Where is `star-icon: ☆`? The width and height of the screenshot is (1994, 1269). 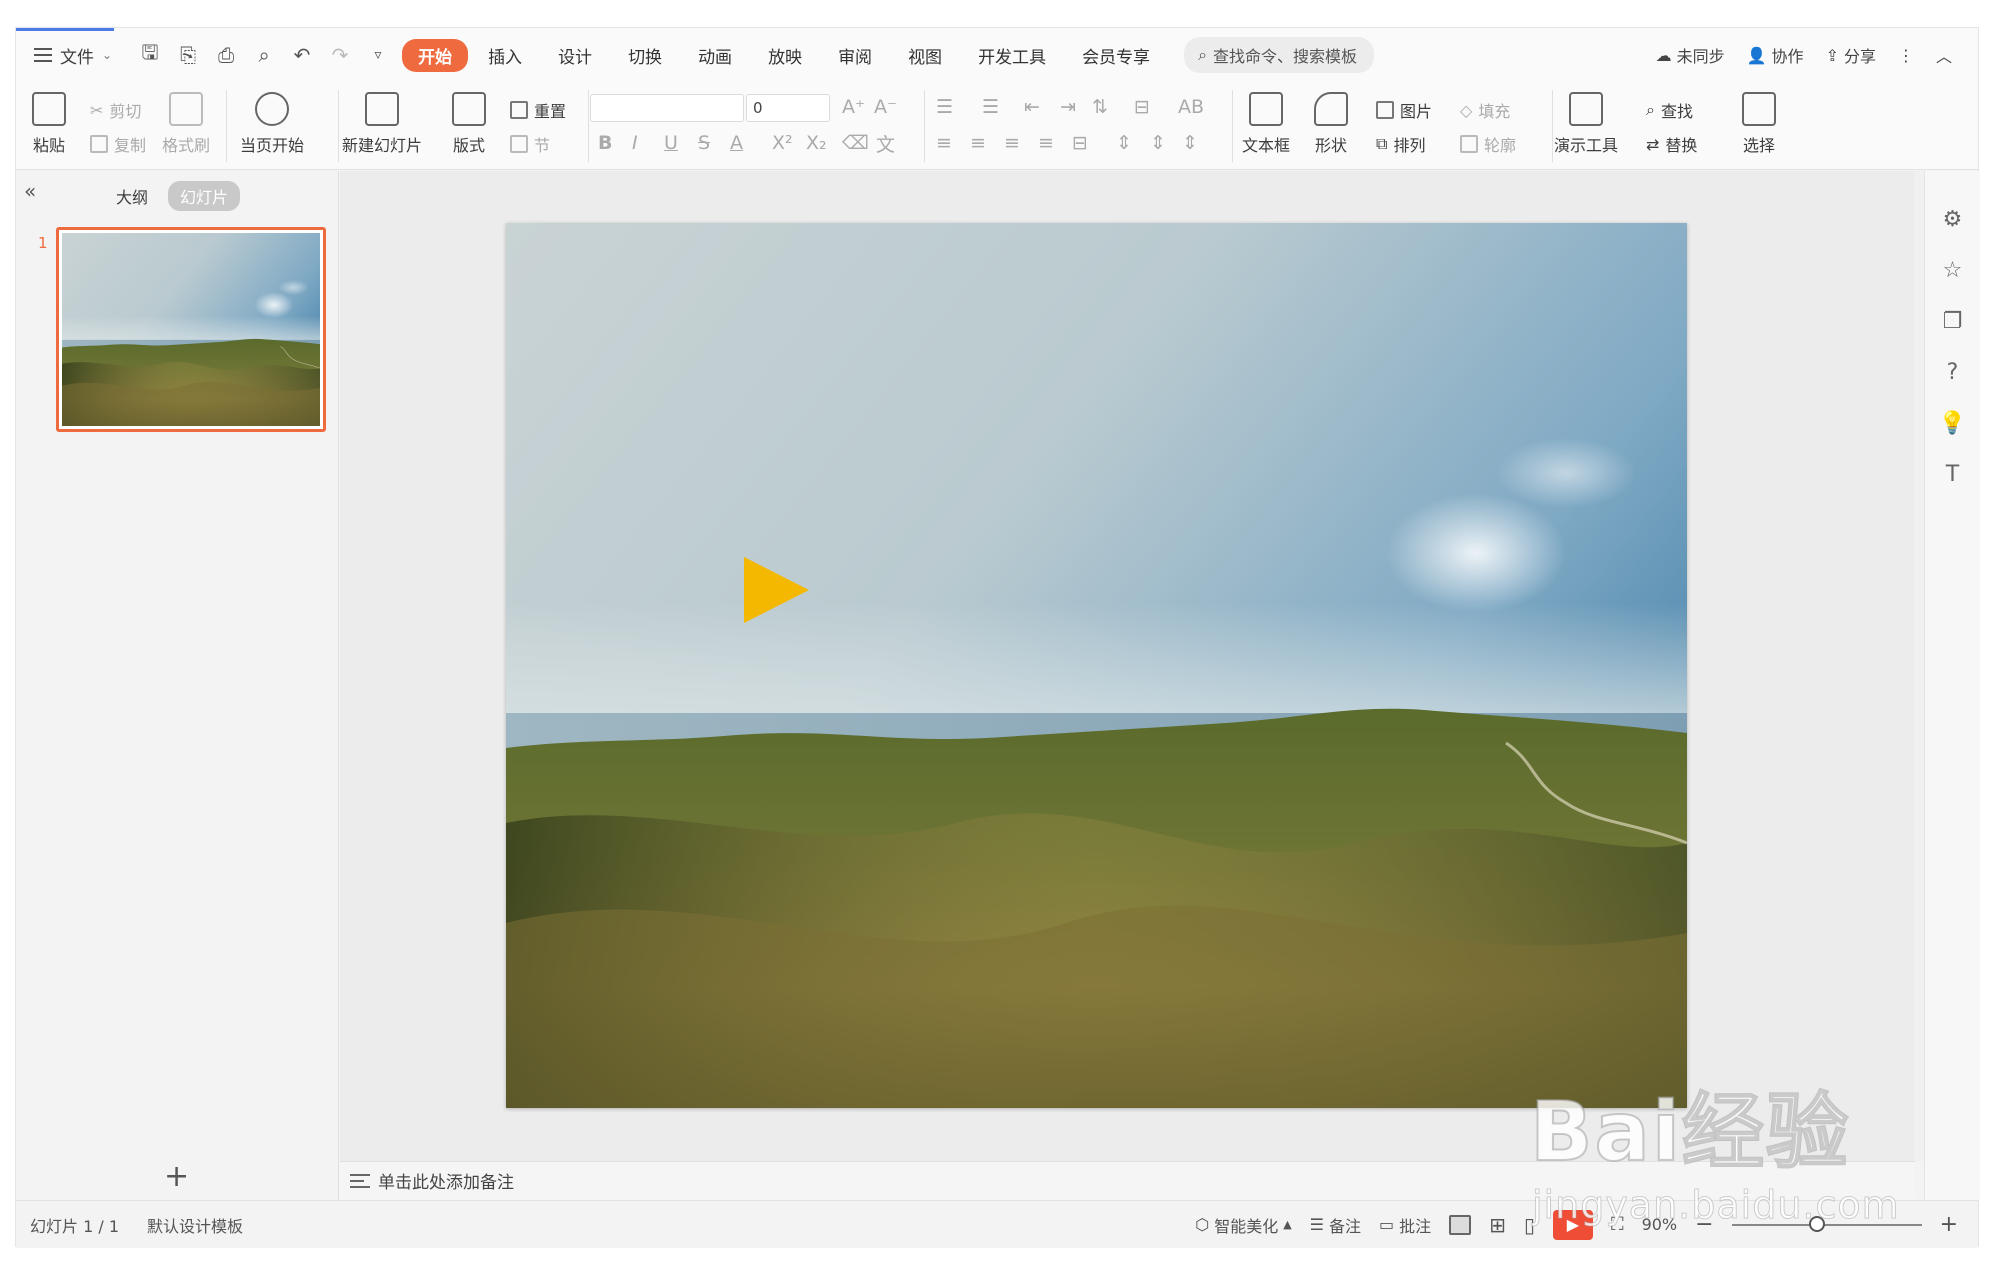 star-icon: ☆ is located at coordinates (1953, 270).